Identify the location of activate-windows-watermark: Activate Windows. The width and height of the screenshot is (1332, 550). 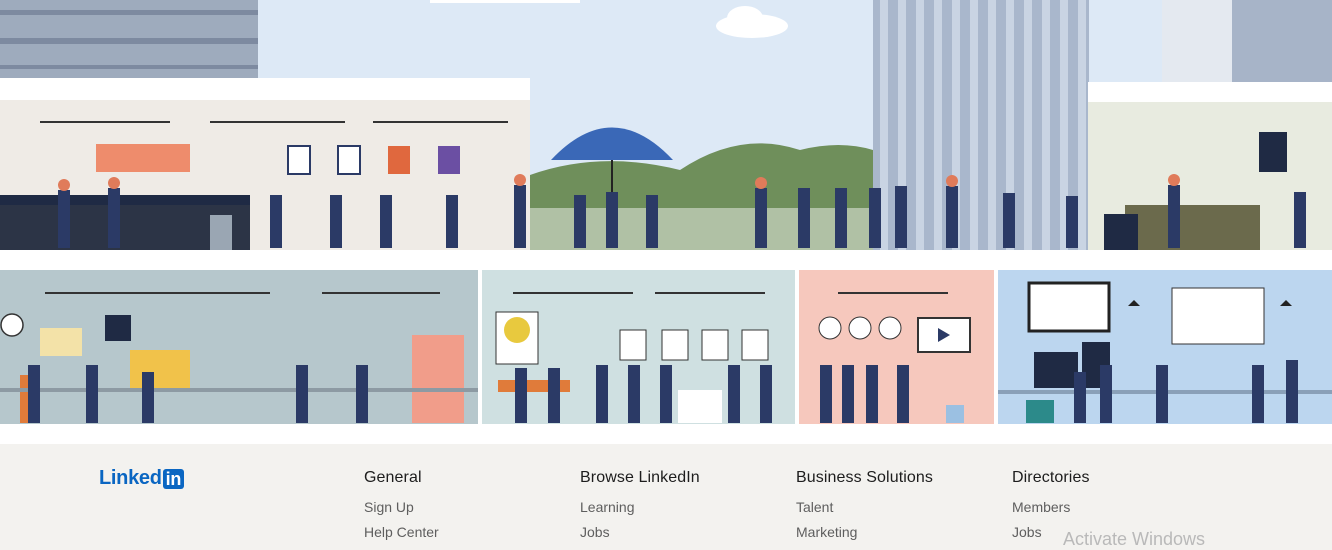
(1134, 539).